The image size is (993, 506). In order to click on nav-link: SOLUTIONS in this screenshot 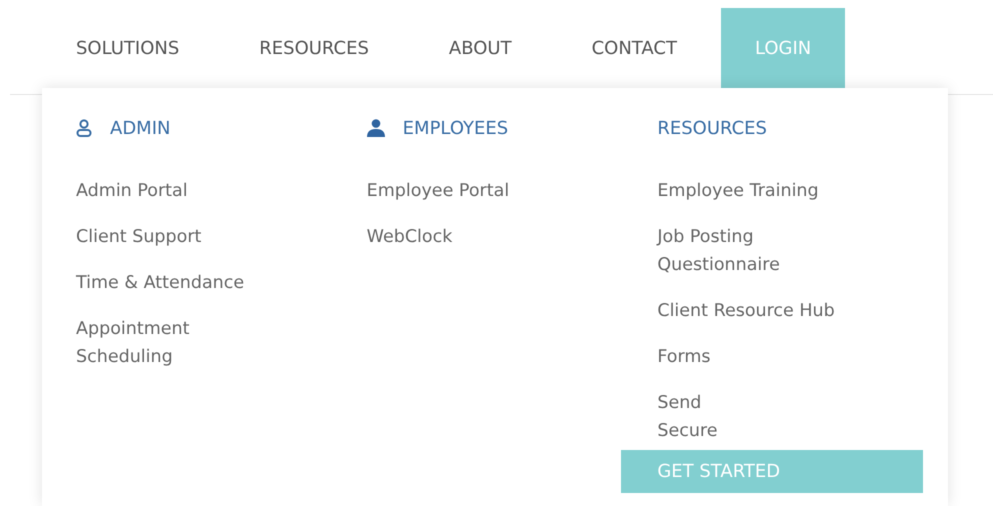, I will do `click(128, 48)`.